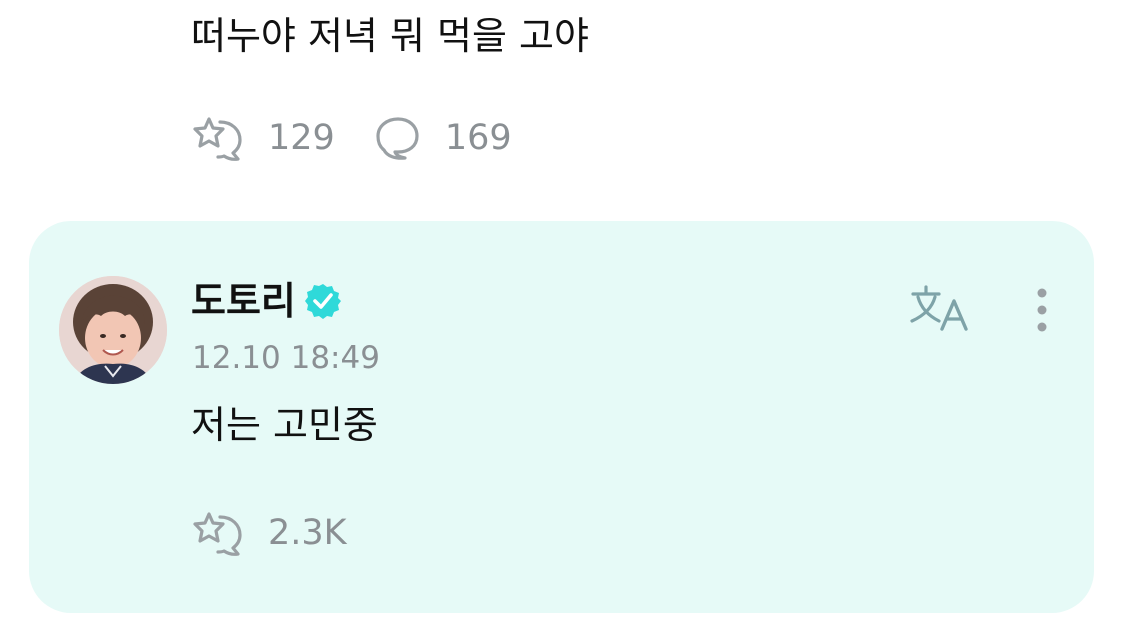 Image resolution: width=1124 pixels, height=635 pixels. What do you see at coordinates (301, 138) in the screenshot?
I see `like-count: 129` at bounding box center [301, 138].